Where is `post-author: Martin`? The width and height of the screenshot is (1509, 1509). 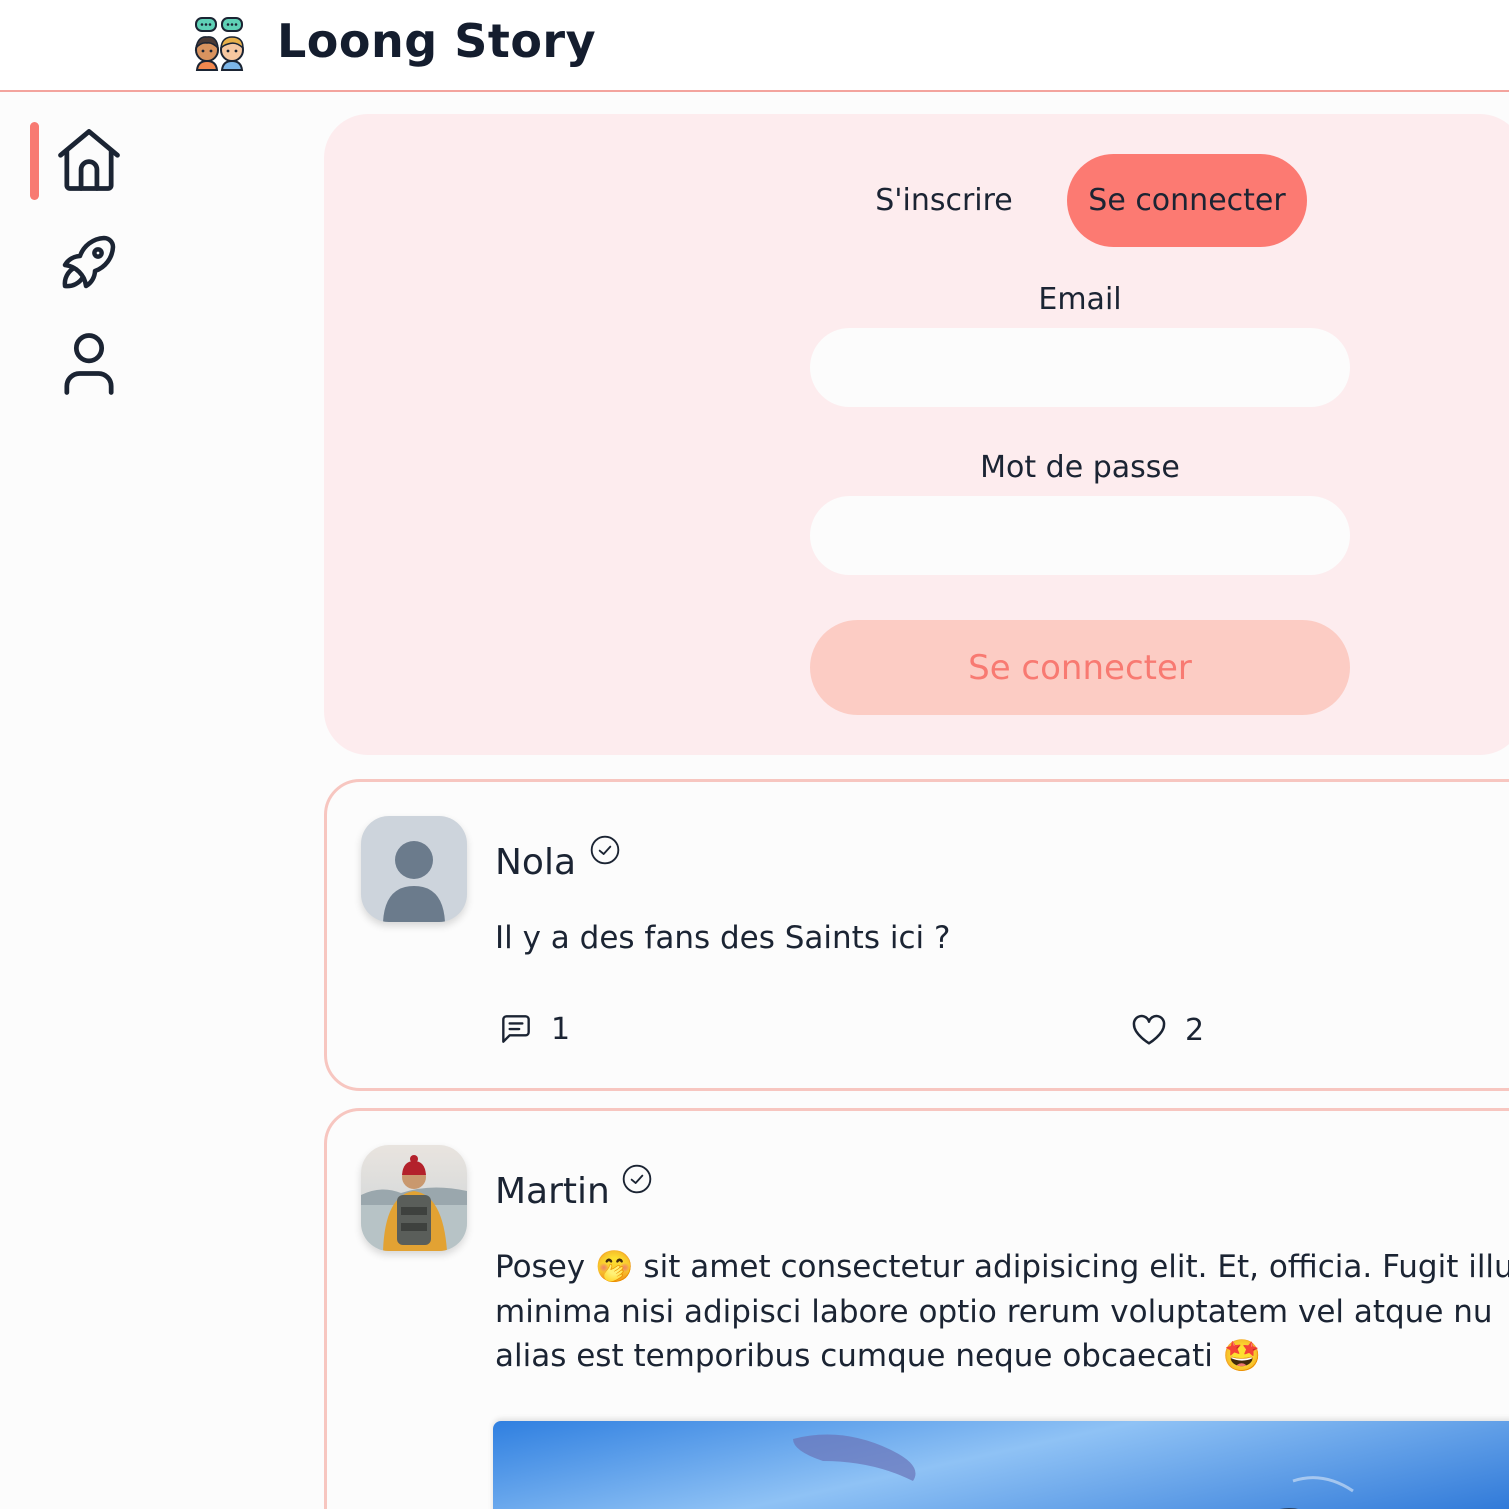 post-author: Martin is located at coordinates (552, 1191).